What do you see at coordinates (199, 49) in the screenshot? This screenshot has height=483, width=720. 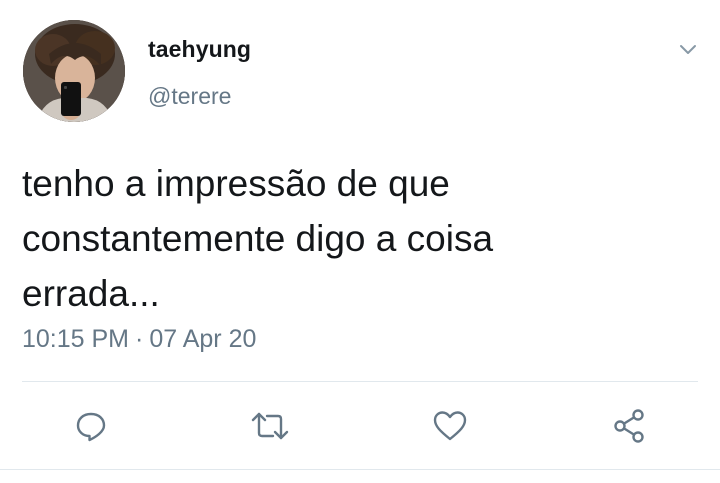 I see `display-name: taehyung` at bounding box center [199, 49].